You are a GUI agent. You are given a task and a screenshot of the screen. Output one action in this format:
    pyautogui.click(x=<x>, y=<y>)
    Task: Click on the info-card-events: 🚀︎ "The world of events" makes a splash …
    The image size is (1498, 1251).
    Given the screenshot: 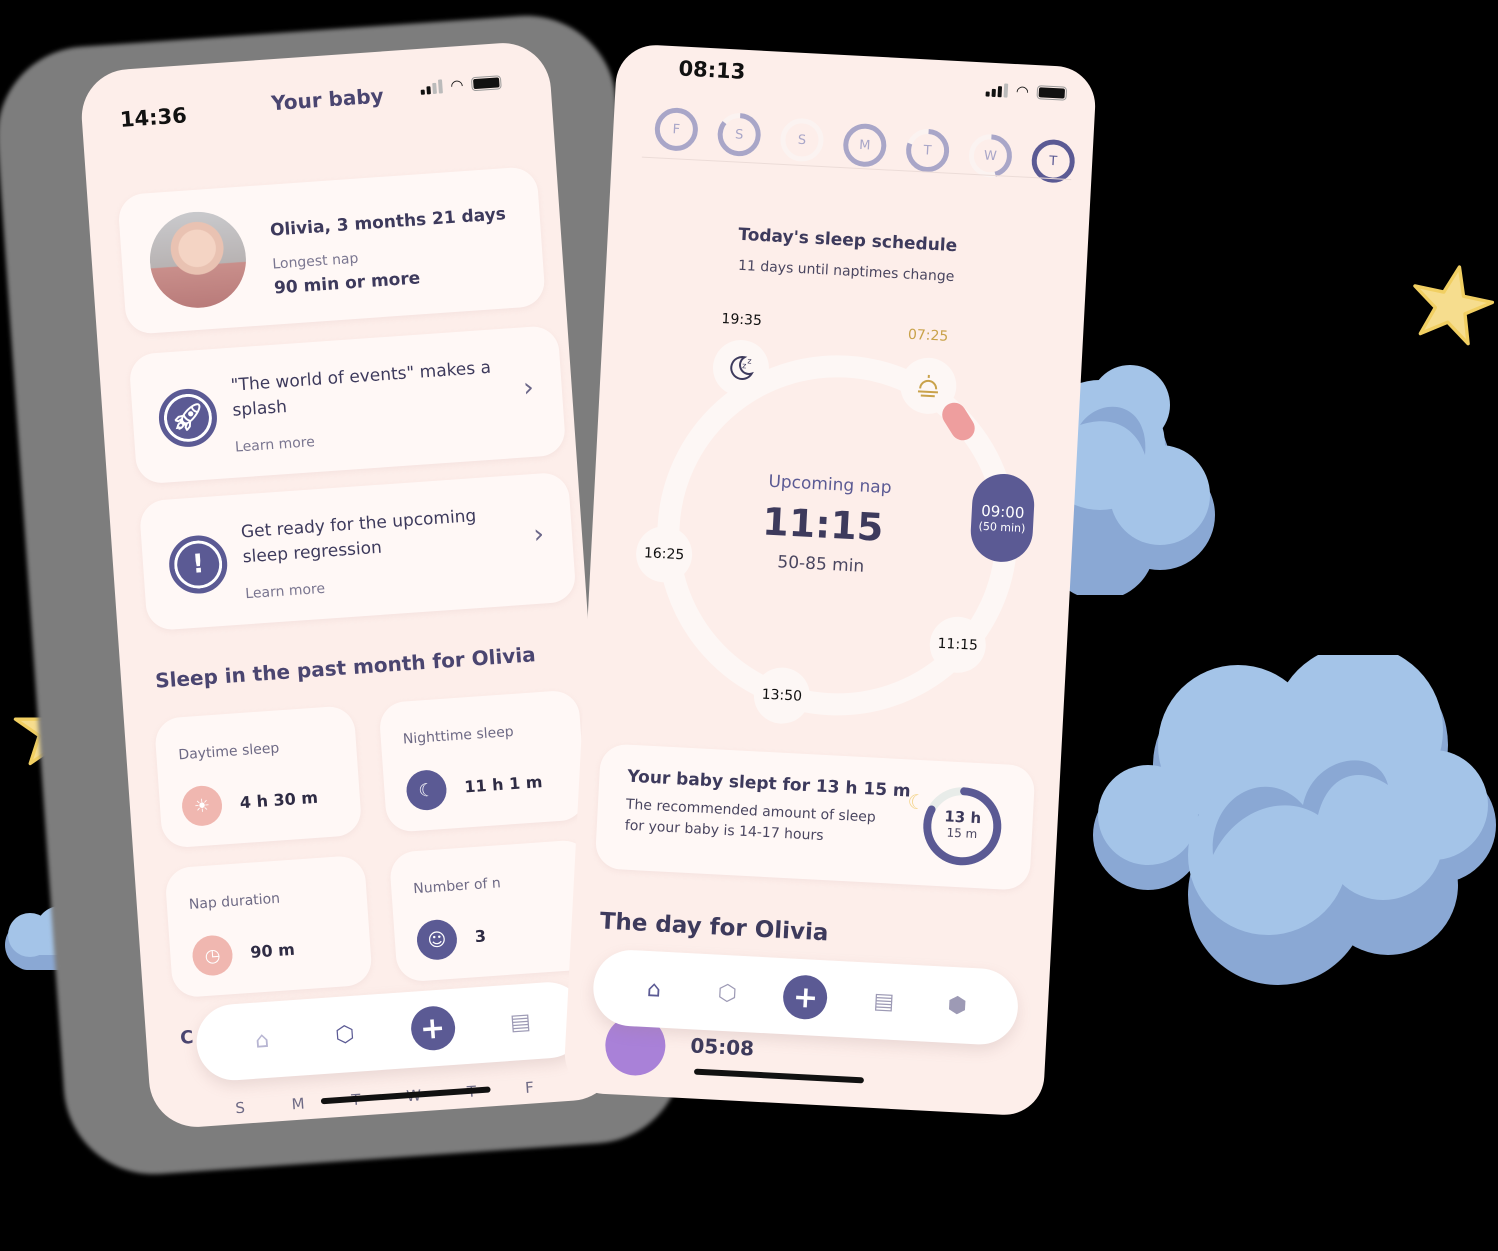 What is the action you would take?
    pyautogui.click(x=347, y=404)
    